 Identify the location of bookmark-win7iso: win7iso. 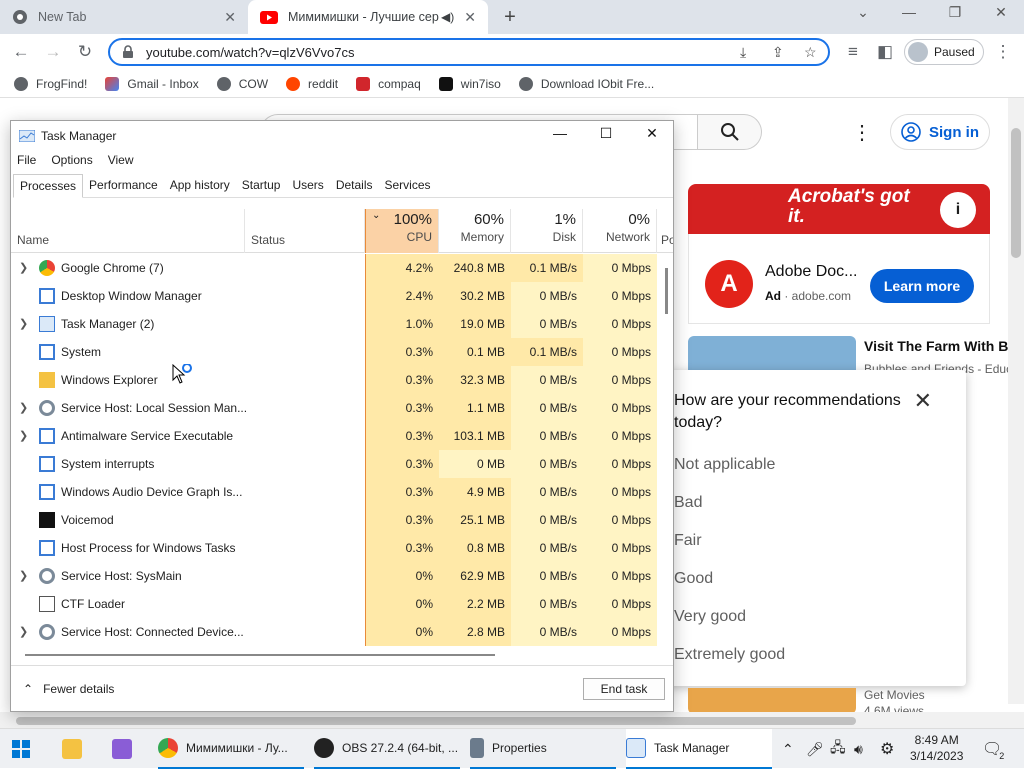
(469, 83).